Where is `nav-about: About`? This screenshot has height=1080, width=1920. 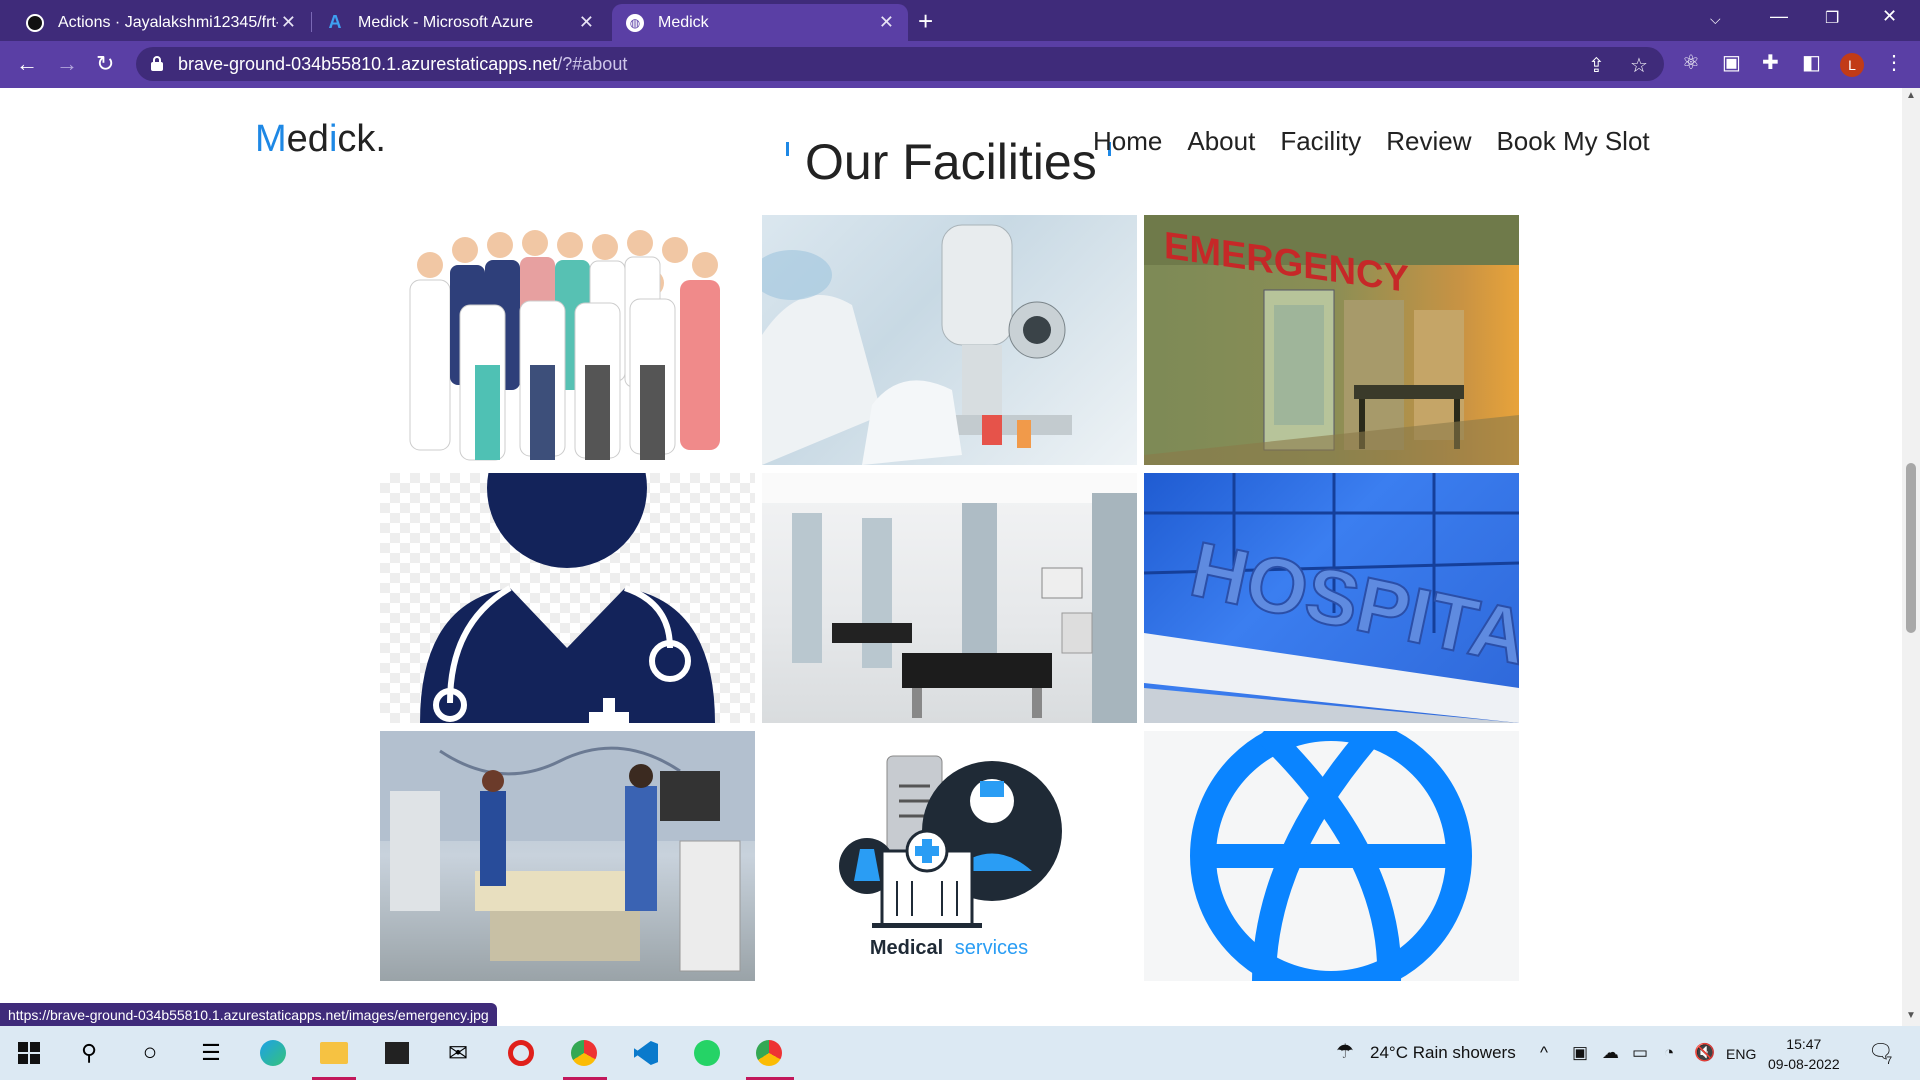
nav-about: About is located at coordinates (1221, 141).